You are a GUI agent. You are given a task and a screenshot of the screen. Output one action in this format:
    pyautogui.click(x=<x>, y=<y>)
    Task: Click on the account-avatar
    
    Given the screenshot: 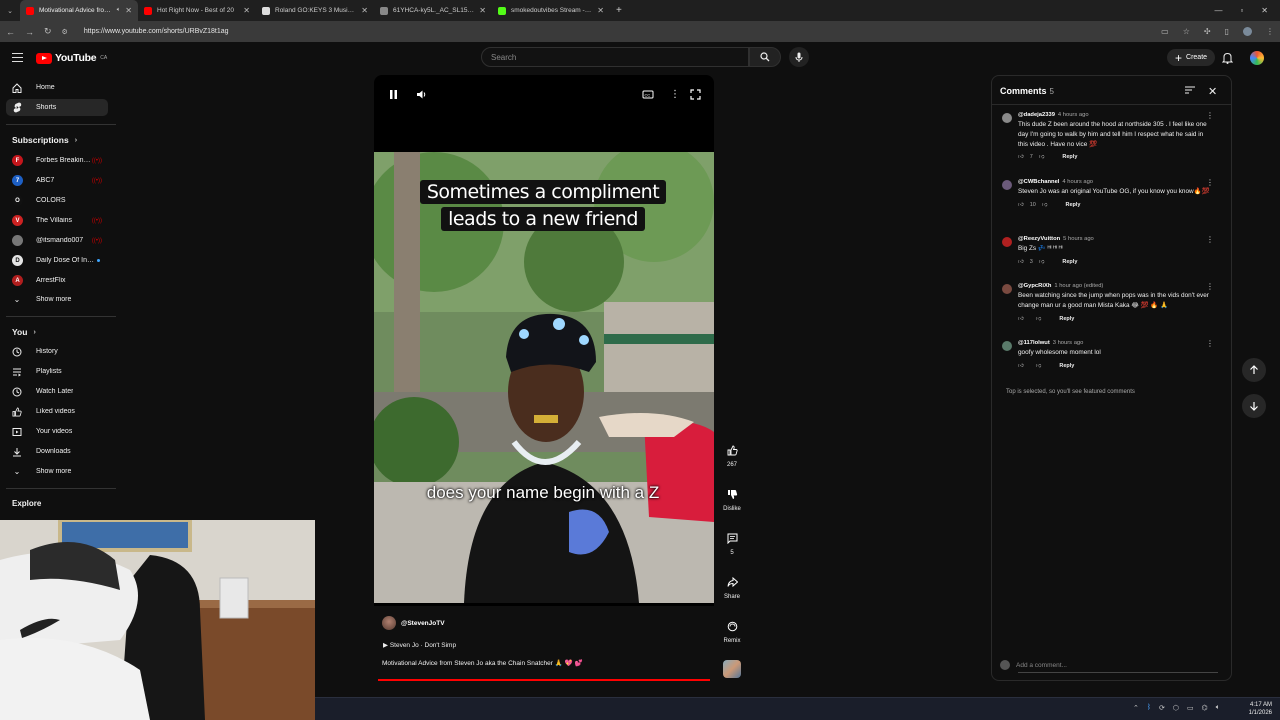 What is the action you would take?
    pyautogui.click(x=1257, y=58)
    